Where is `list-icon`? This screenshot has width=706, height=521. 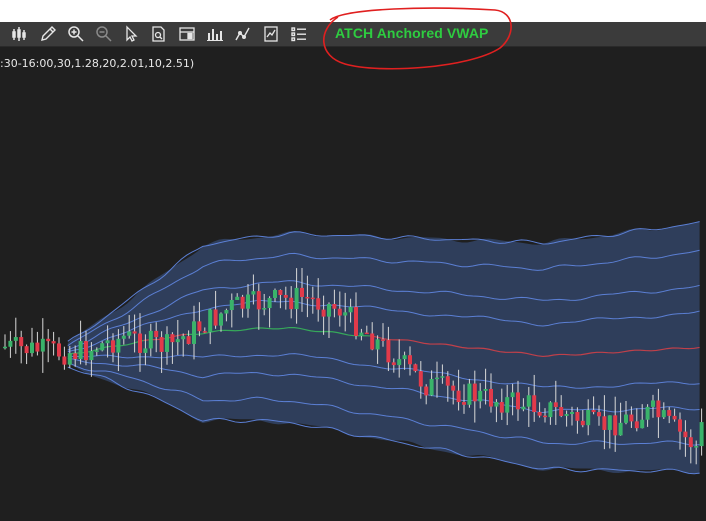 list-icon is located at coordinates (299, 34).